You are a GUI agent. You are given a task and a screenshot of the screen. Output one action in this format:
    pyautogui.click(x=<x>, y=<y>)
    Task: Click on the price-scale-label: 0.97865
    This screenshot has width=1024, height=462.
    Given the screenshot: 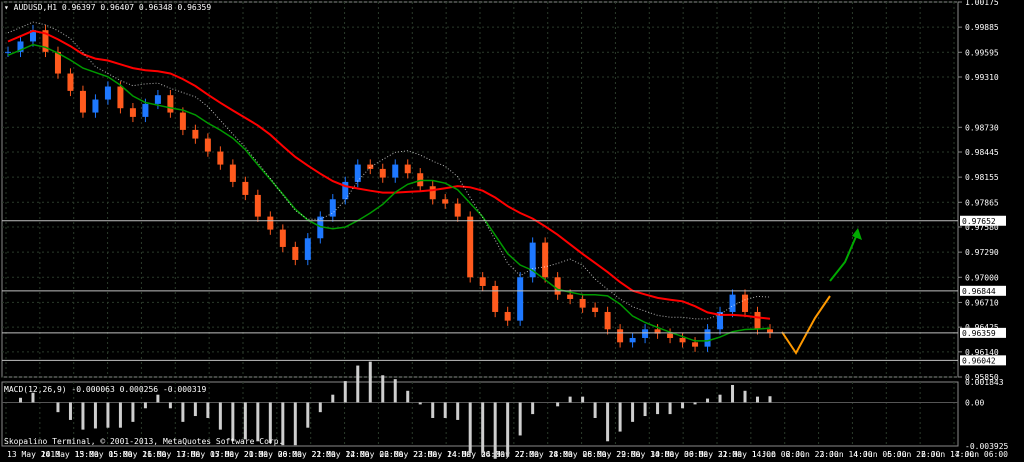 What is the action you would take?
    pyautogui.click(x=982, y=202)
    